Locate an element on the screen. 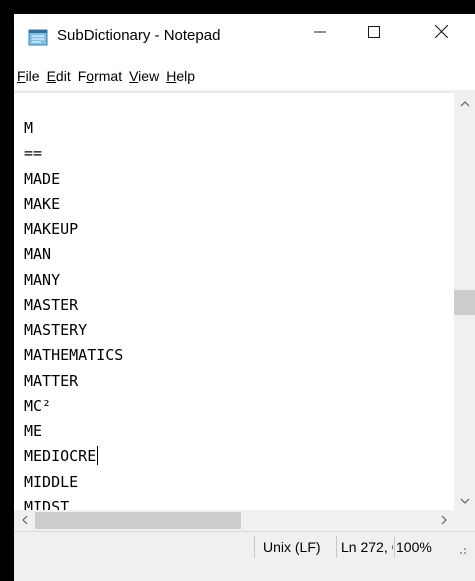  scrollbar-corner is located at coordinates (464, 520).